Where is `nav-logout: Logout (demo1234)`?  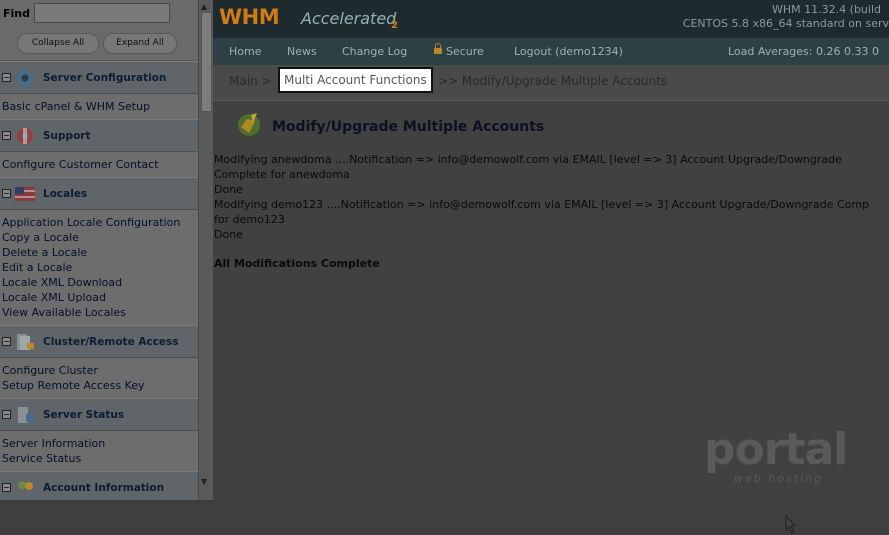
nav-logout: Logout (demo1234) is located at coordinates (568, 51).